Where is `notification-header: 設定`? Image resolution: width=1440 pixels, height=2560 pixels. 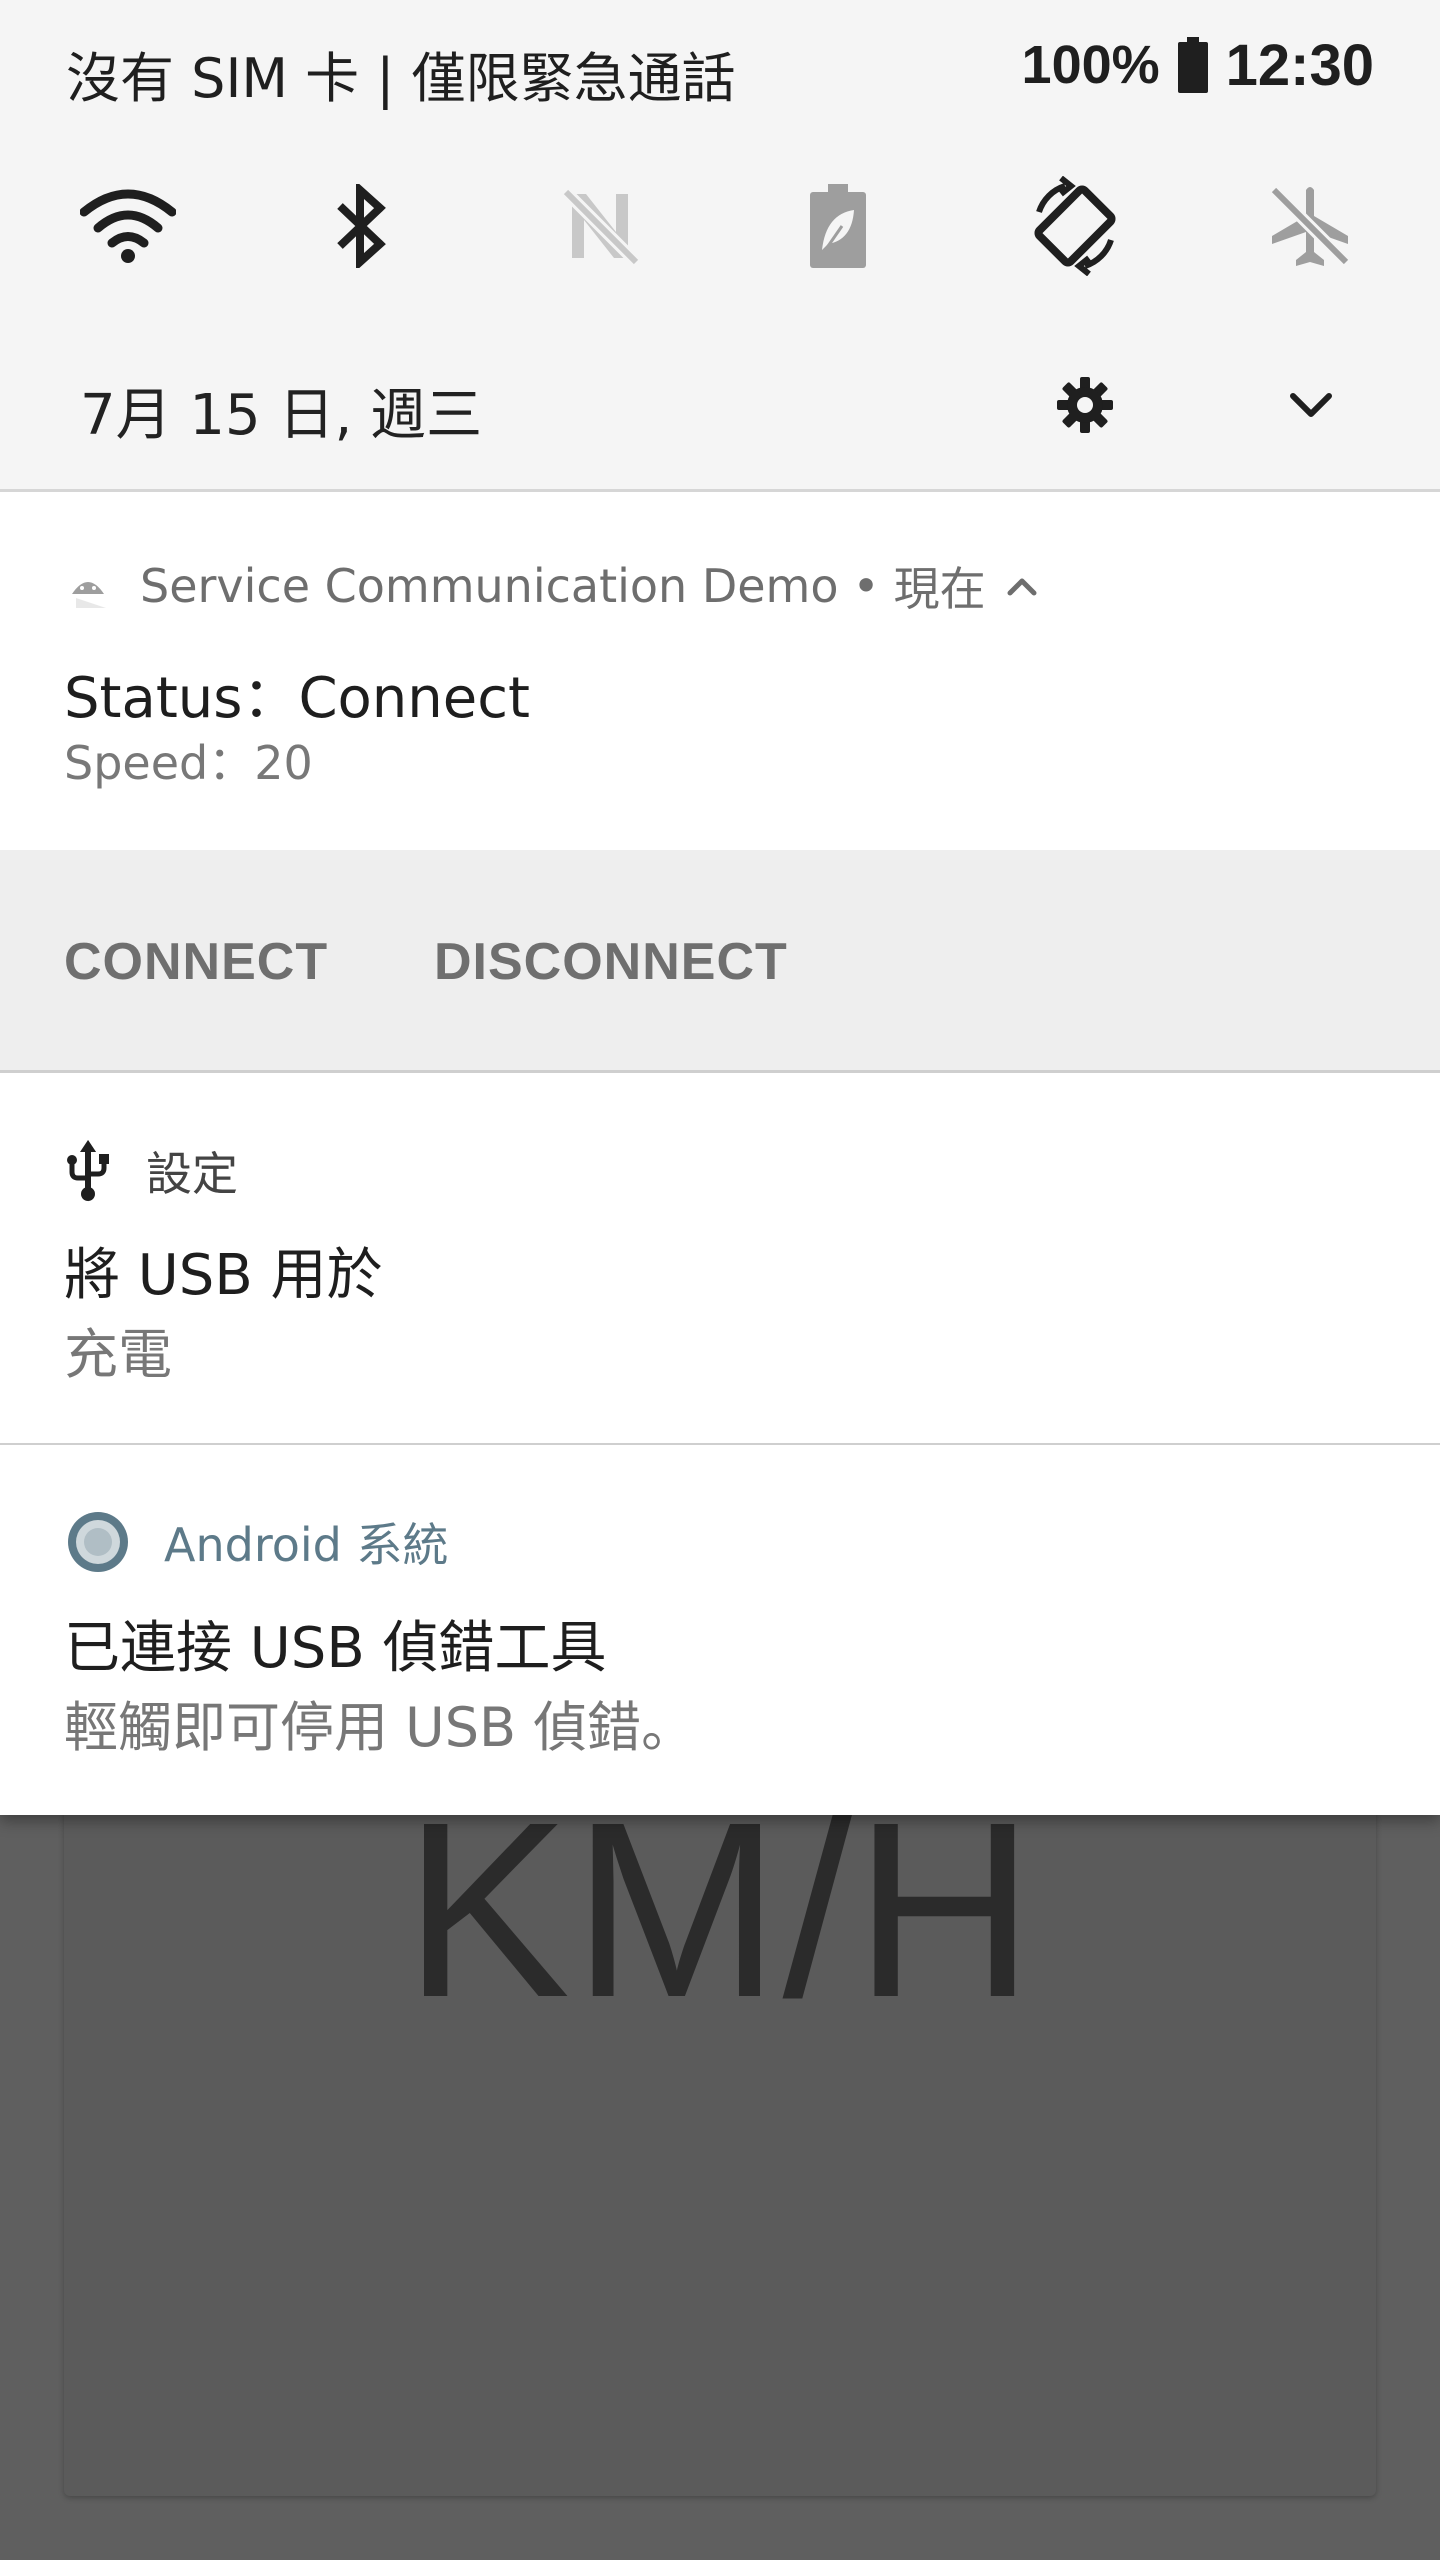
notification-header: 設定 is located at coordinates (152, 1171).